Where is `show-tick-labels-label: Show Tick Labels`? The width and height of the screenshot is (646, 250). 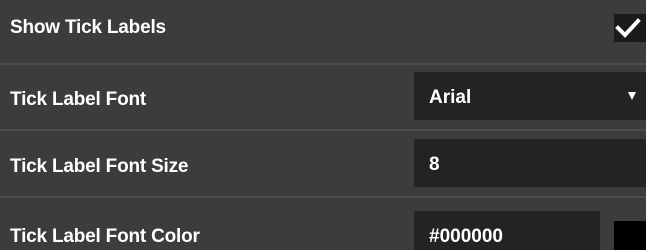
show-tick-labels-label: Show Tick Labels is located at coordinates (88, 27).